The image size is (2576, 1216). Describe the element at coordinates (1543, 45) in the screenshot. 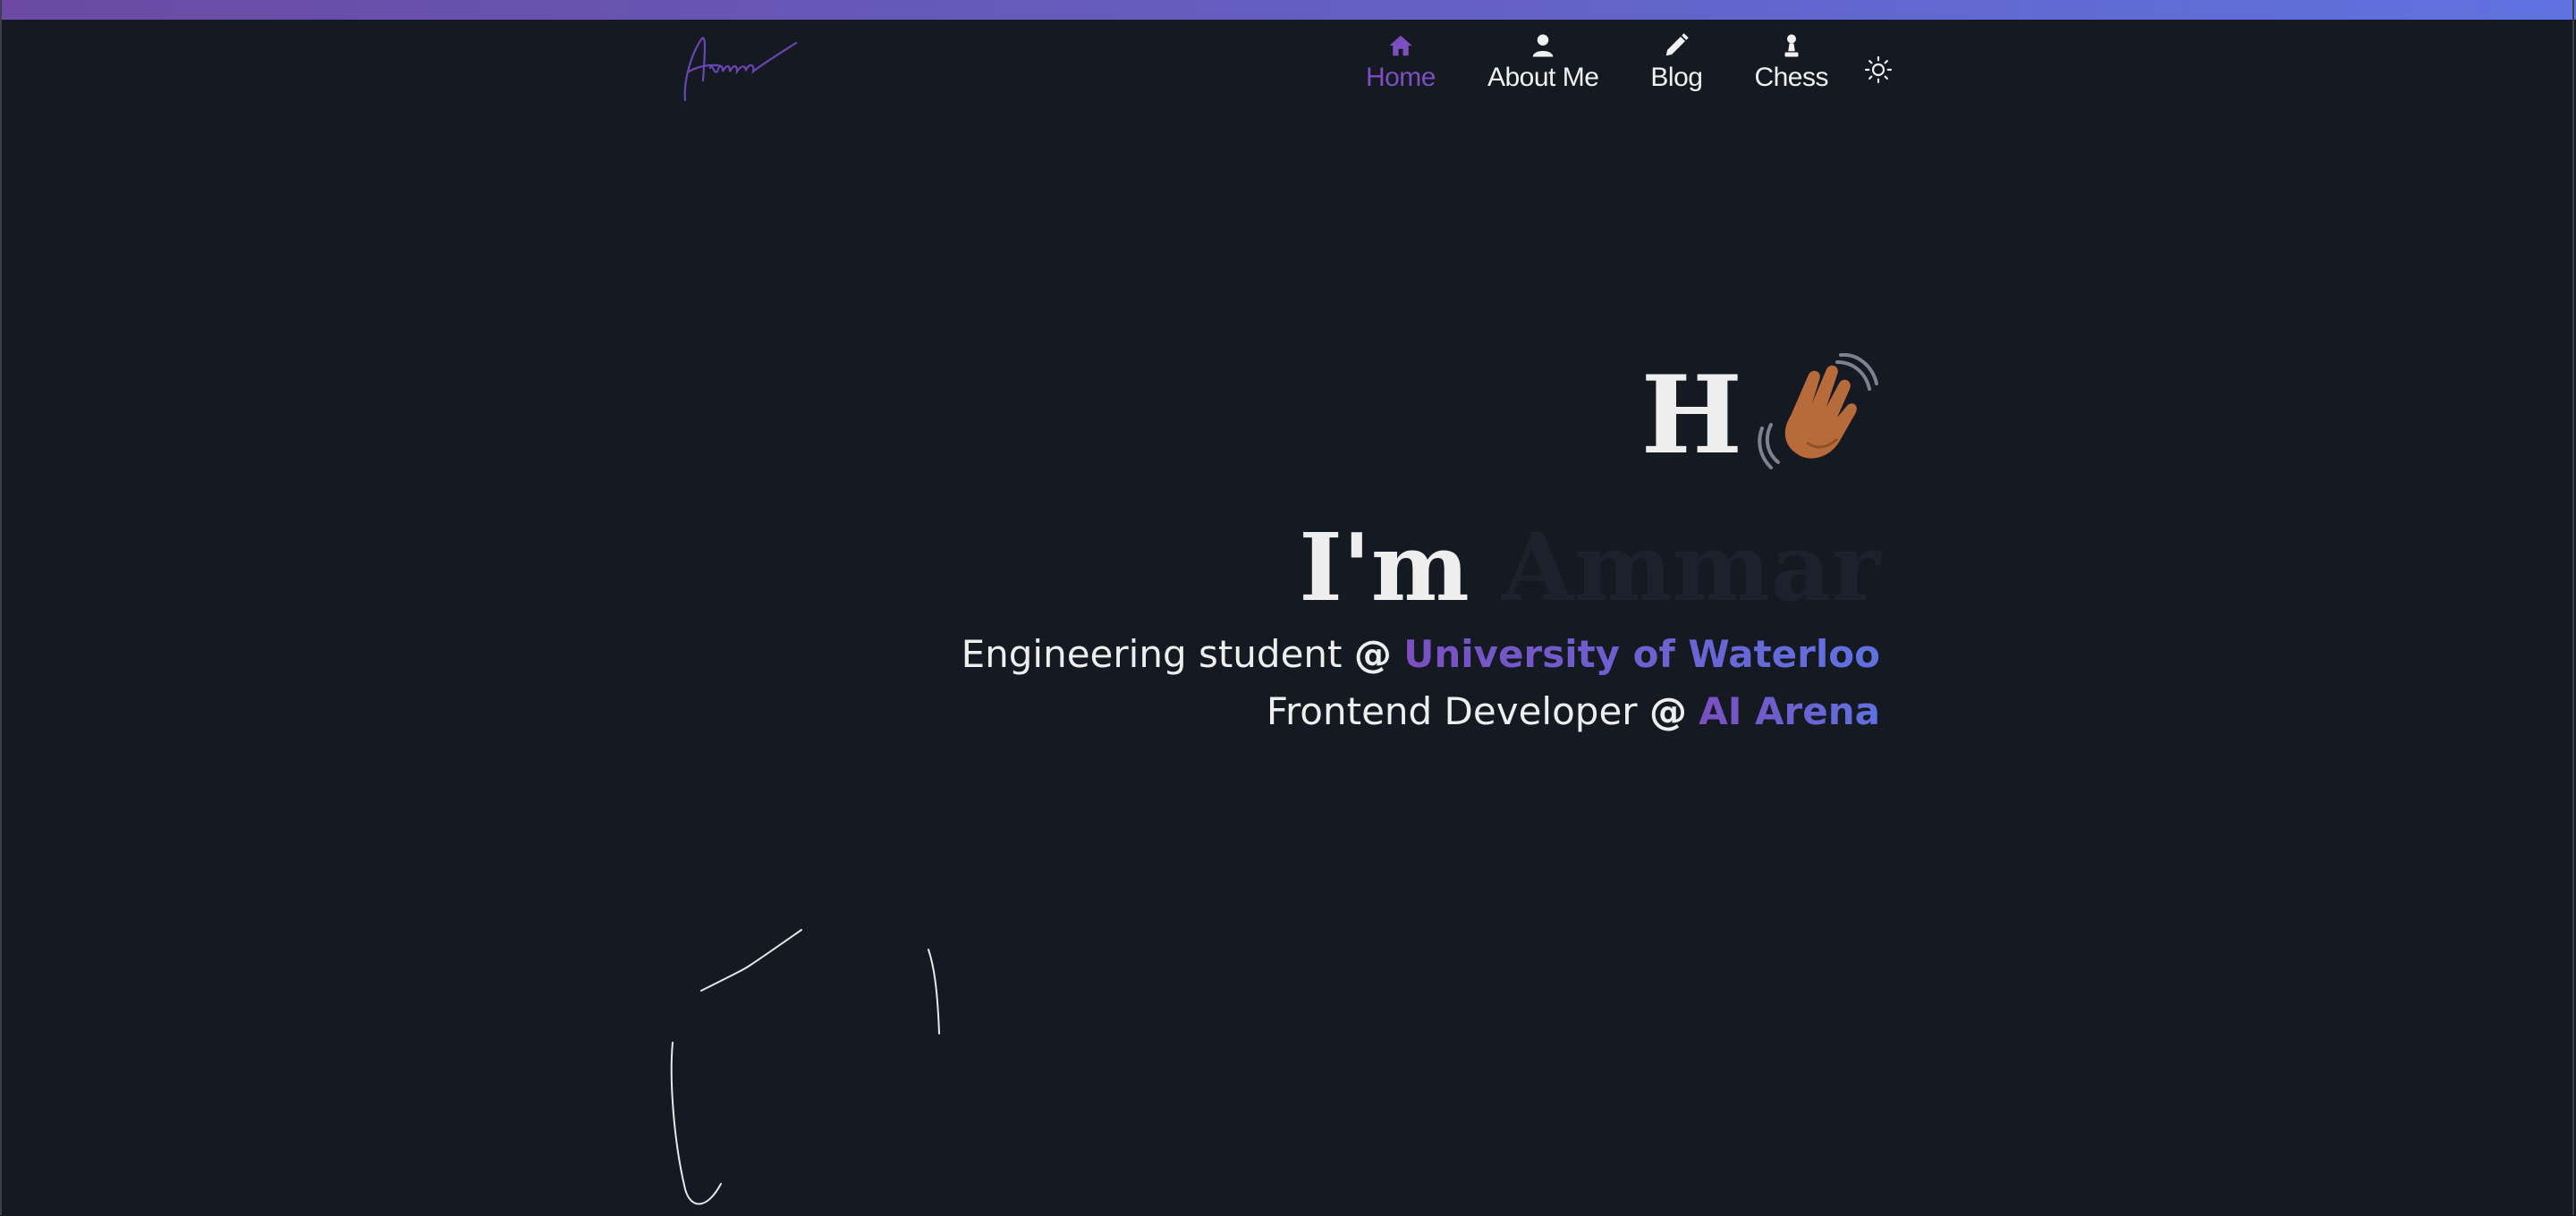

I see `user-icon` at that location.